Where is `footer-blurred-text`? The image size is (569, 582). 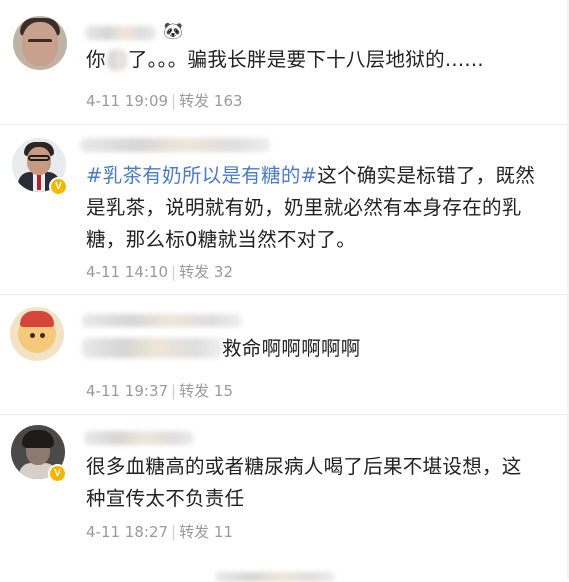 footer-blurred-text is located at coordinates (275, 577).